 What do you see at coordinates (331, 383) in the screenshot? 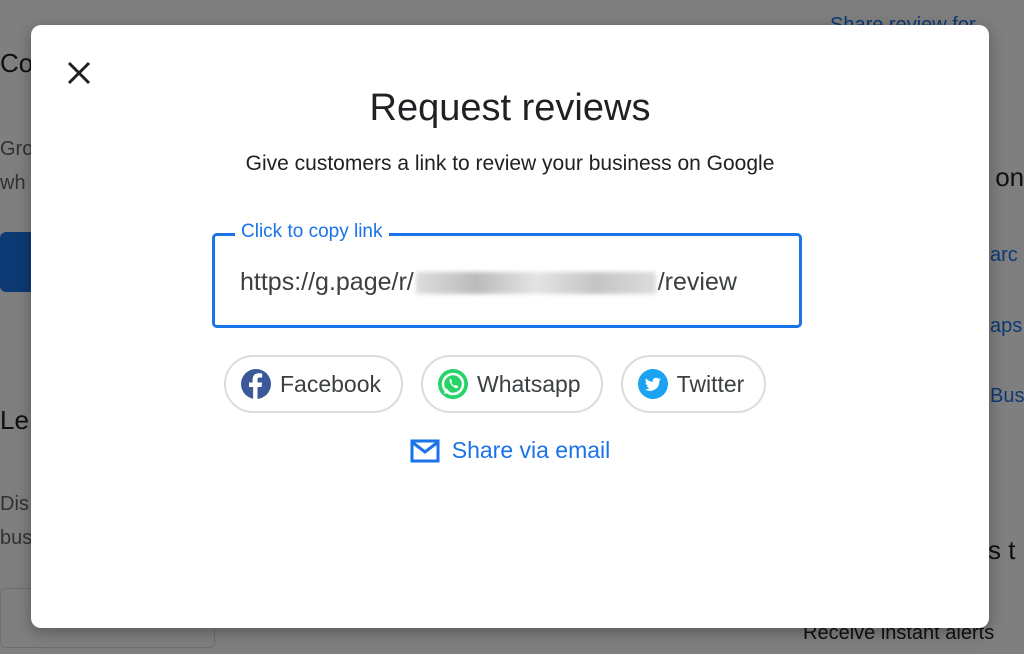
I see `facebook-label: Facebook` at bounding box center [331, 383].